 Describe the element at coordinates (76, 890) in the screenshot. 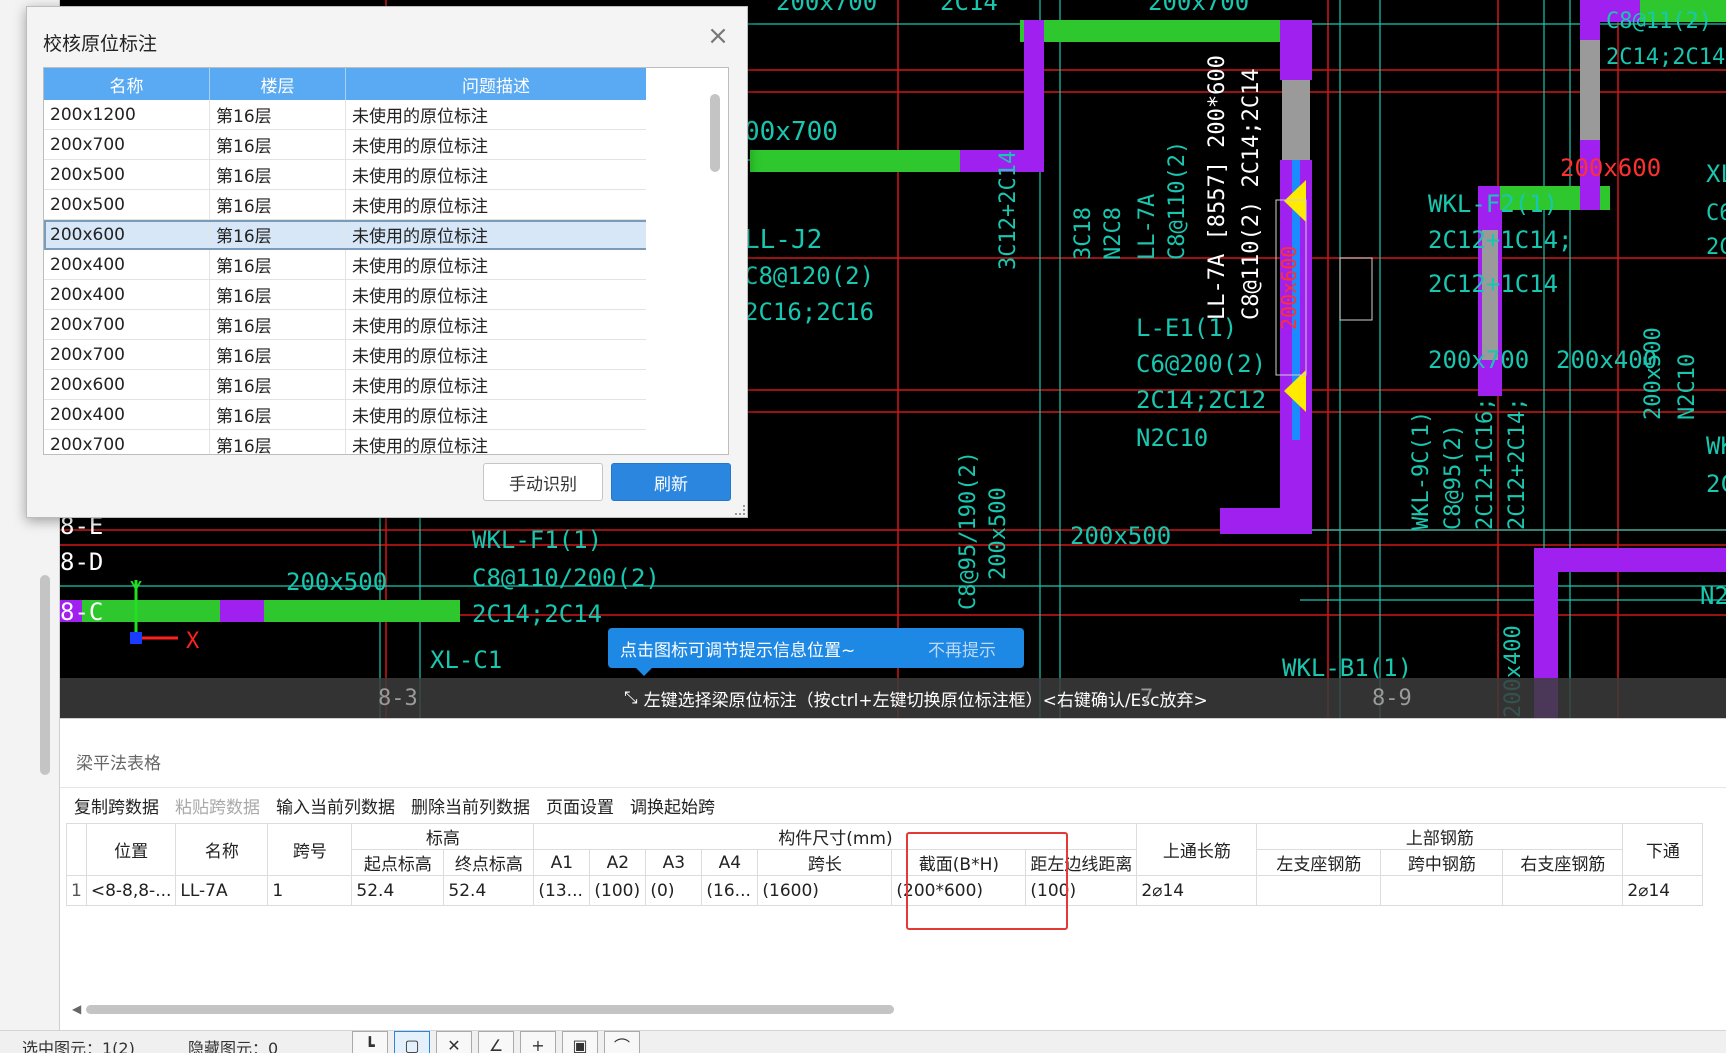

I see `row-index: 1` at that location.